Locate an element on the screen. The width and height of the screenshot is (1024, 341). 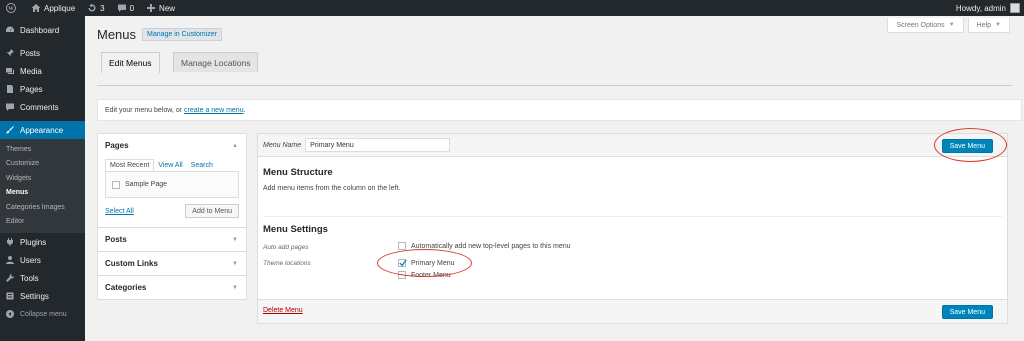
submenu-item-editor: Editor is located at coordinates (42, 222).